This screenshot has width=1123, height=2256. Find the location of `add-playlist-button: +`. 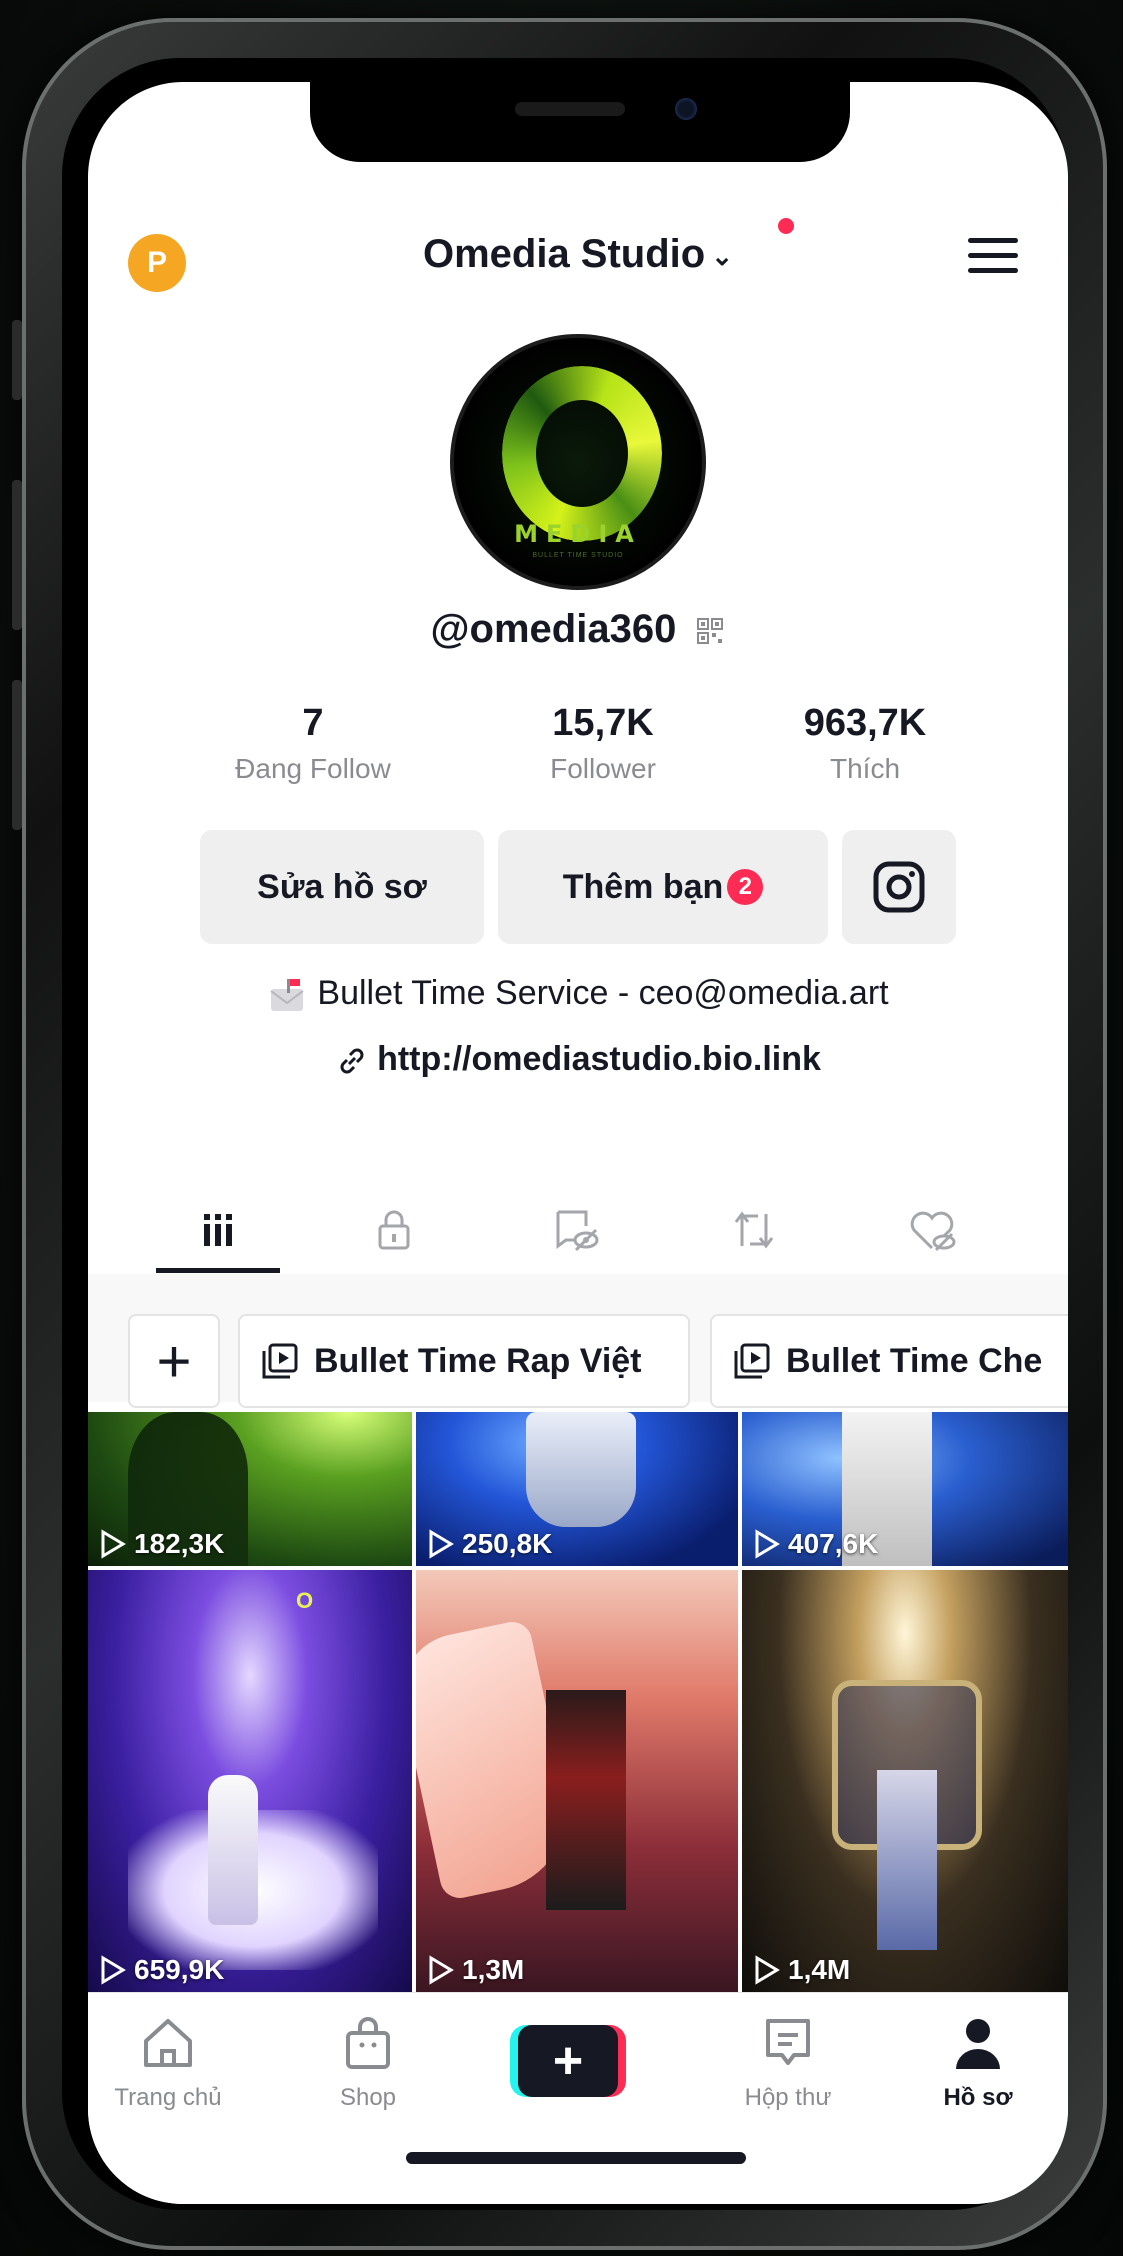

add-playlist-button: + is located at coordinates (174, 1361).